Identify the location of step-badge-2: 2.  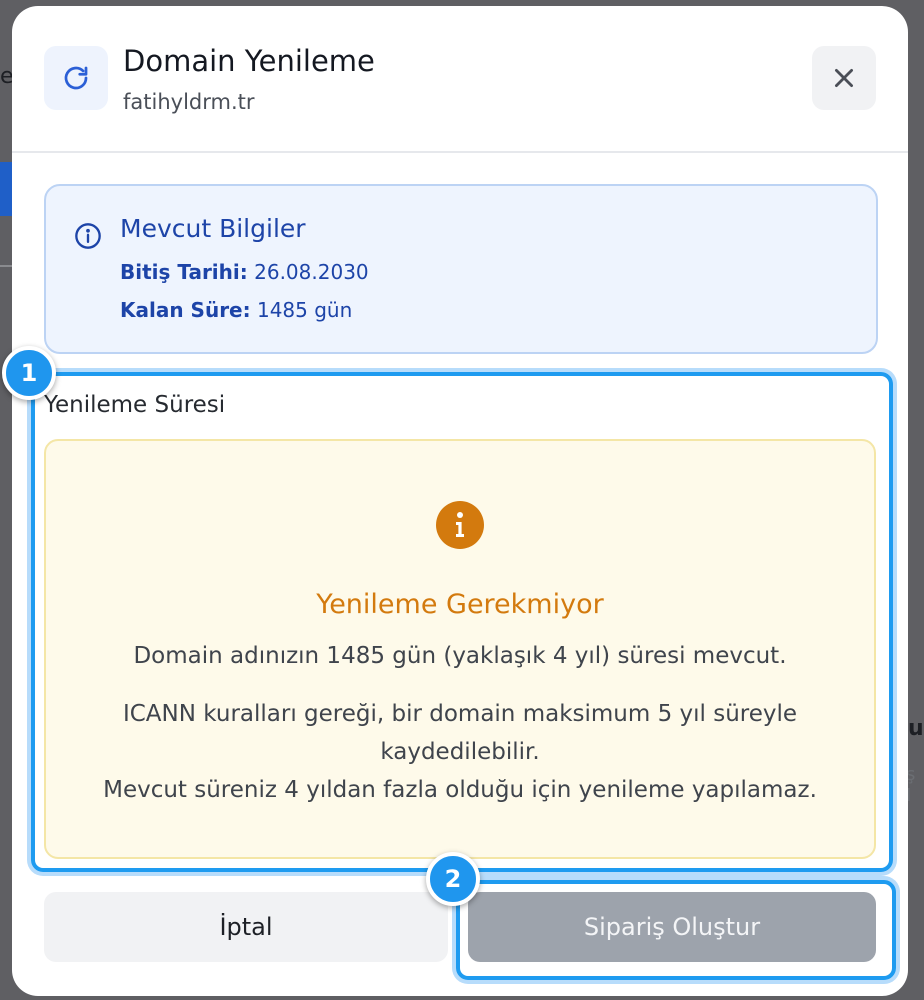
(453, 879).